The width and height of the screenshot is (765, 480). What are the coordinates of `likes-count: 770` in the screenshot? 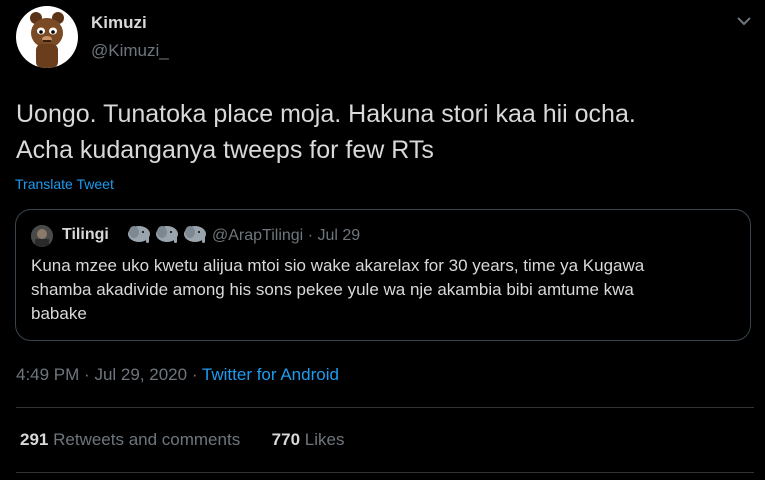 It's located at (286, 439).